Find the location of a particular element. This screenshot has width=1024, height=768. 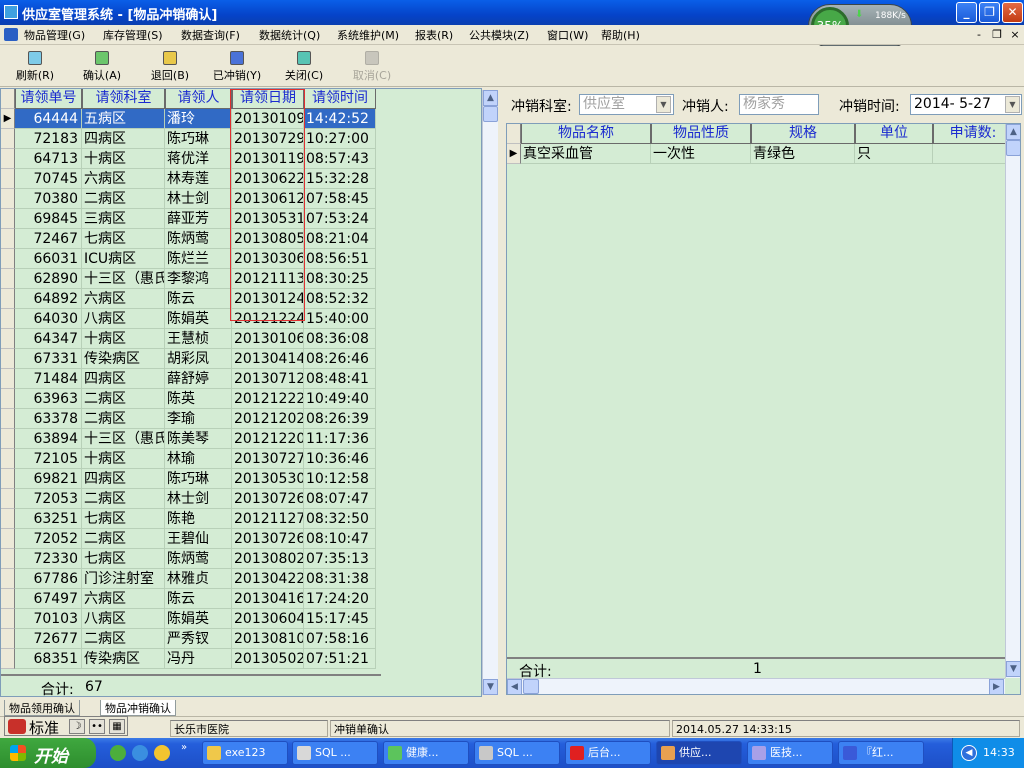

cell-date: 20121224 is located at coordinates (268, 319).